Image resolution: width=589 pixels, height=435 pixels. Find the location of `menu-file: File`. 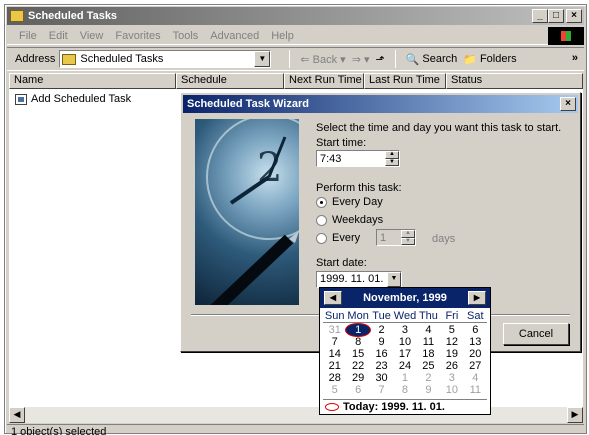

menu-file: File is located at coordinates (28, 36).